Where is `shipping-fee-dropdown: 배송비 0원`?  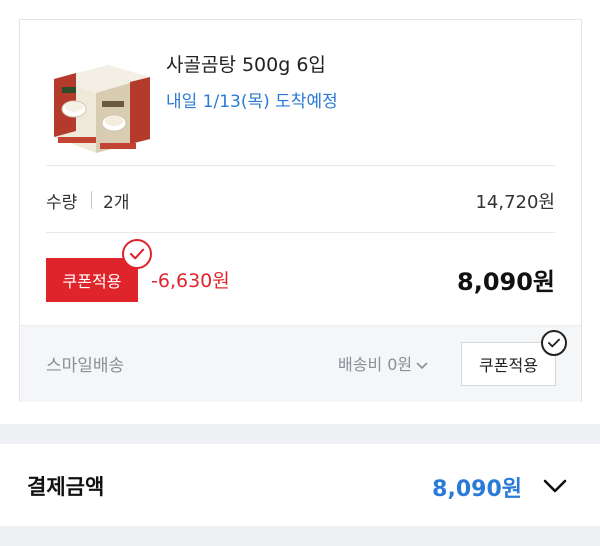
shipping-fee-dropdown: 배송비 0원 is located at coordinates (383, 363).